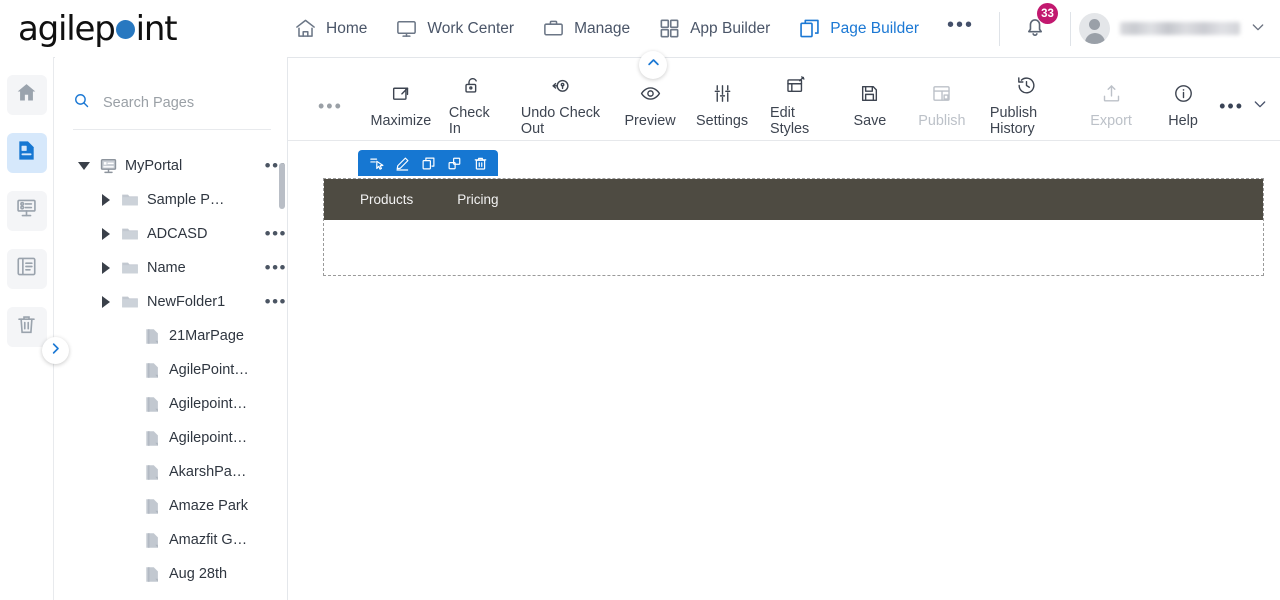  What do you see at coordinates (198, 574) in the screenshot?
I see `tree-item-label: Aug 28th` at bounding box center [198, 574].